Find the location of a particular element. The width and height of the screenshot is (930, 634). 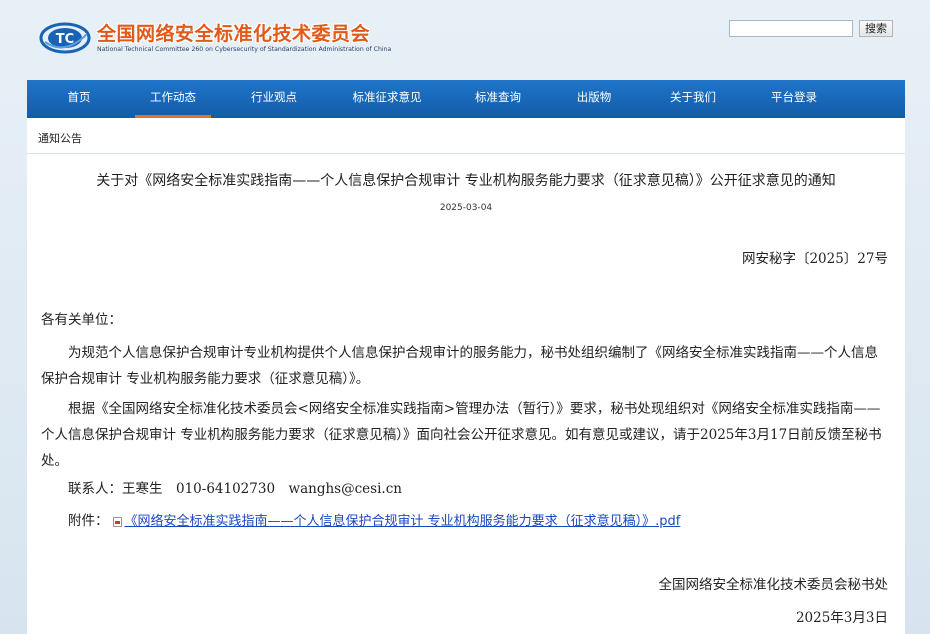

nav-item-standard-comments: 标准征求意见 is located at coordinates (387, 99).